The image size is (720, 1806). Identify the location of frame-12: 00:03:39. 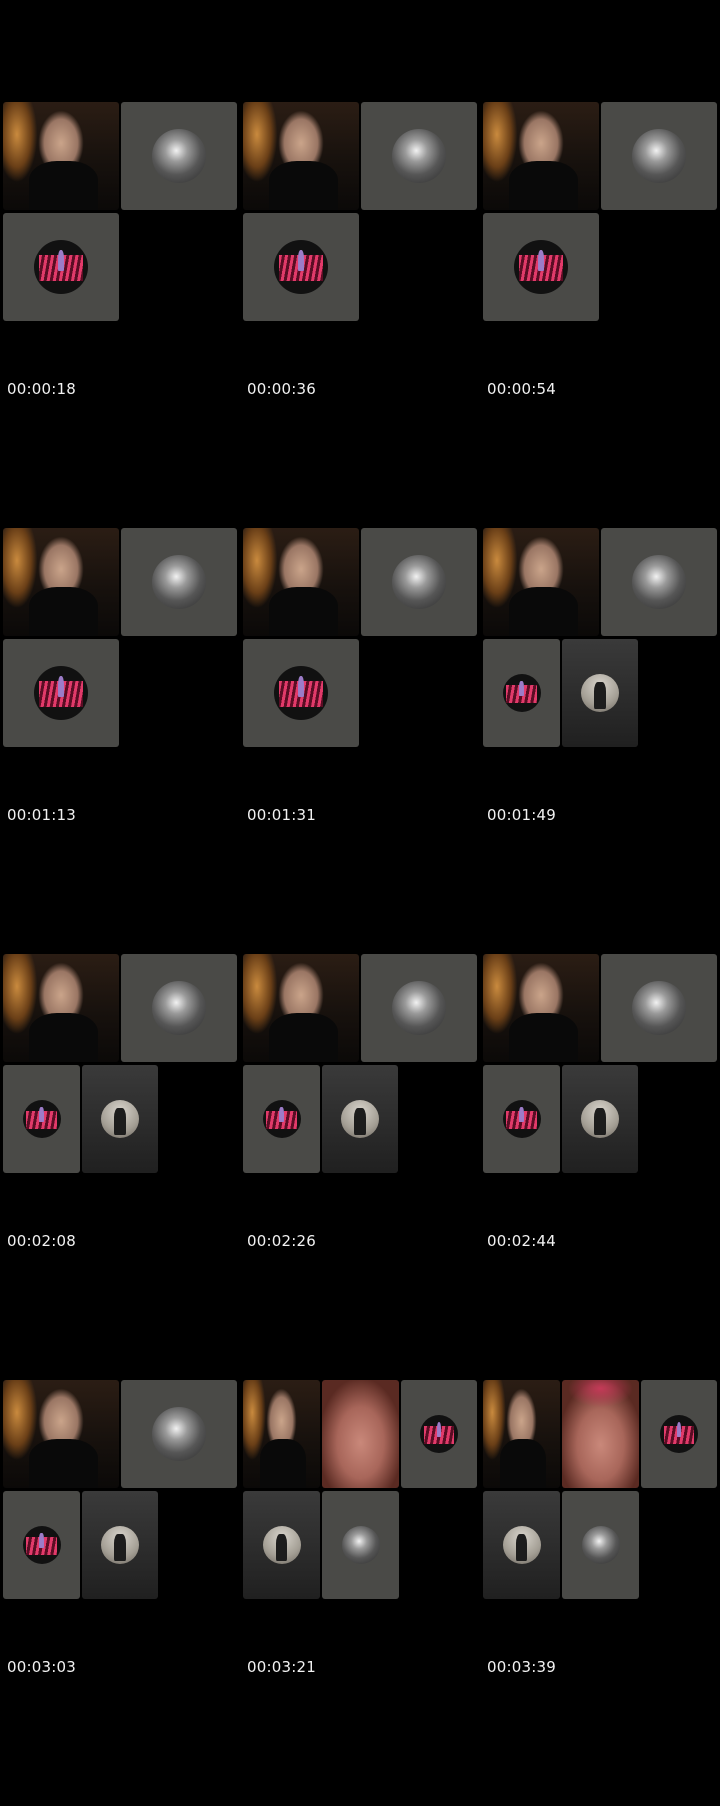
(600, 1593).